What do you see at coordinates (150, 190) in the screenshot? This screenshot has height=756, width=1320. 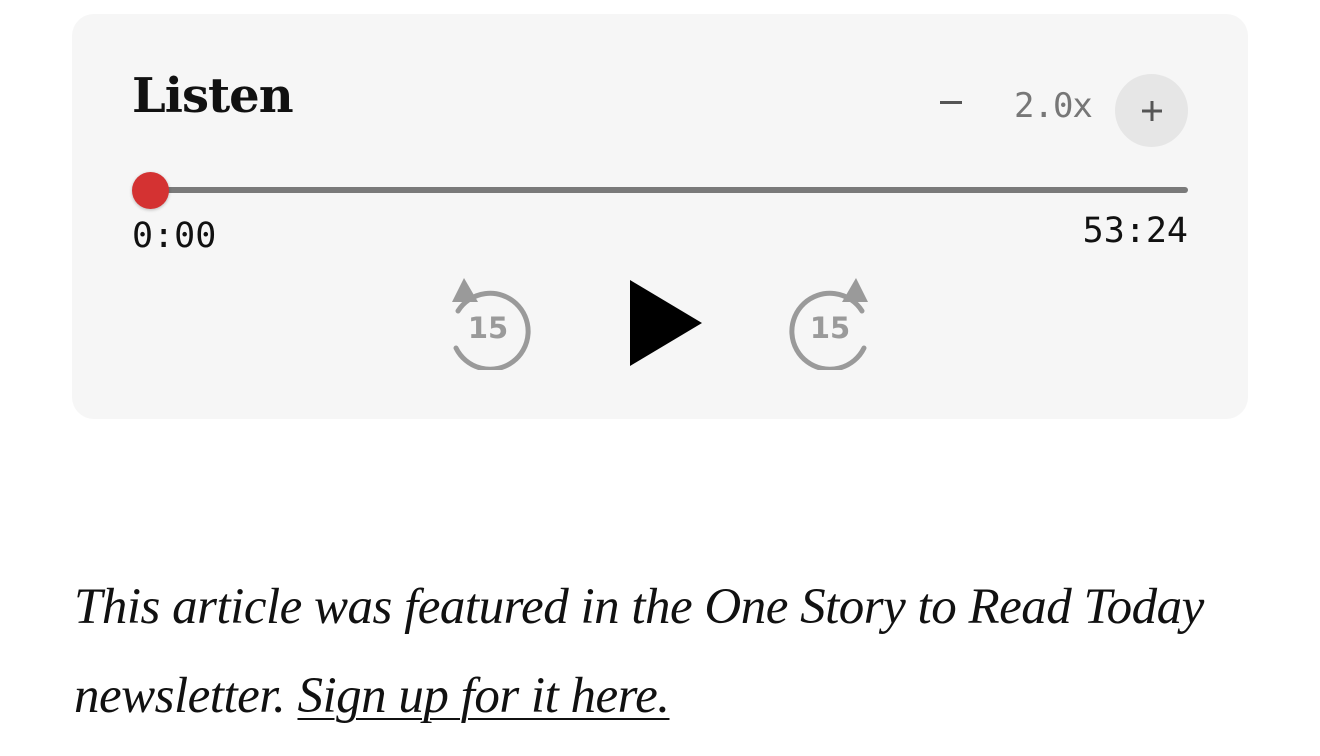 I see `progress-thumb` at bounding box center [150, 190].